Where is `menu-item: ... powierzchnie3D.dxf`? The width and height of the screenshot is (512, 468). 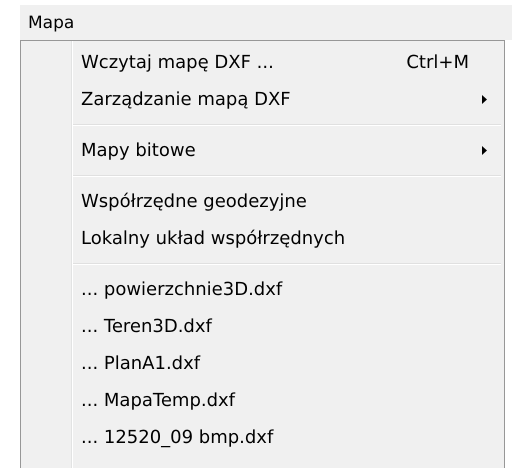
menu-item: ... powierzchnie3D.dxf is located at coordinates (286, 289).